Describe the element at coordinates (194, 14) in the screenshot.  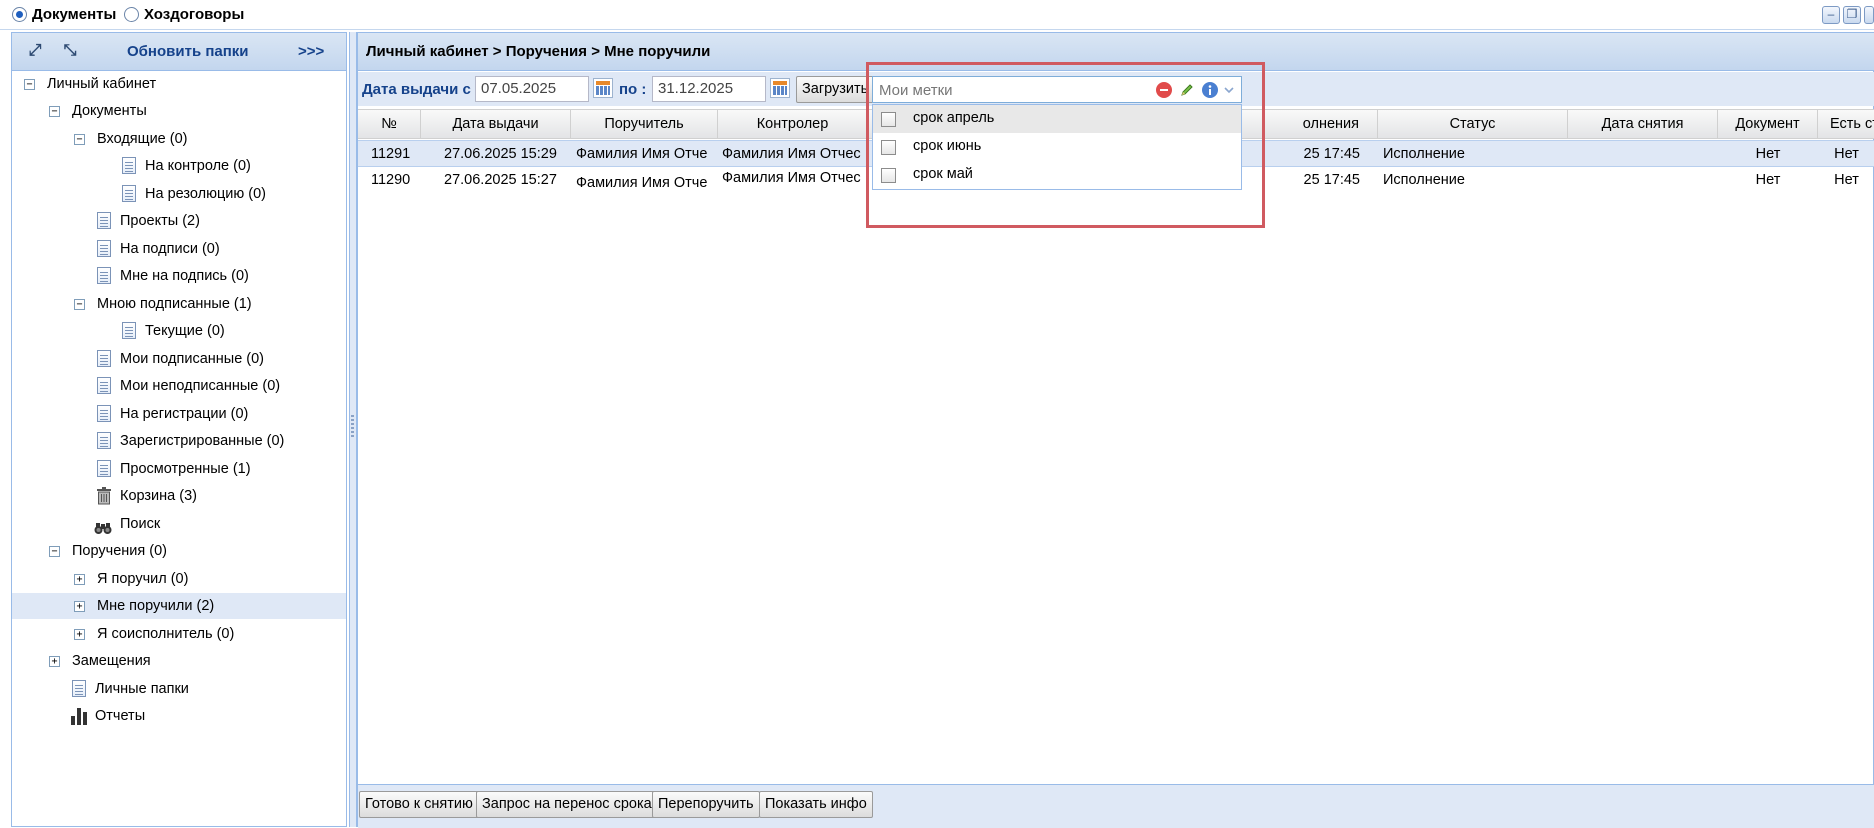
I see `radio-contracts-label: Хоздоговоры` at that location.